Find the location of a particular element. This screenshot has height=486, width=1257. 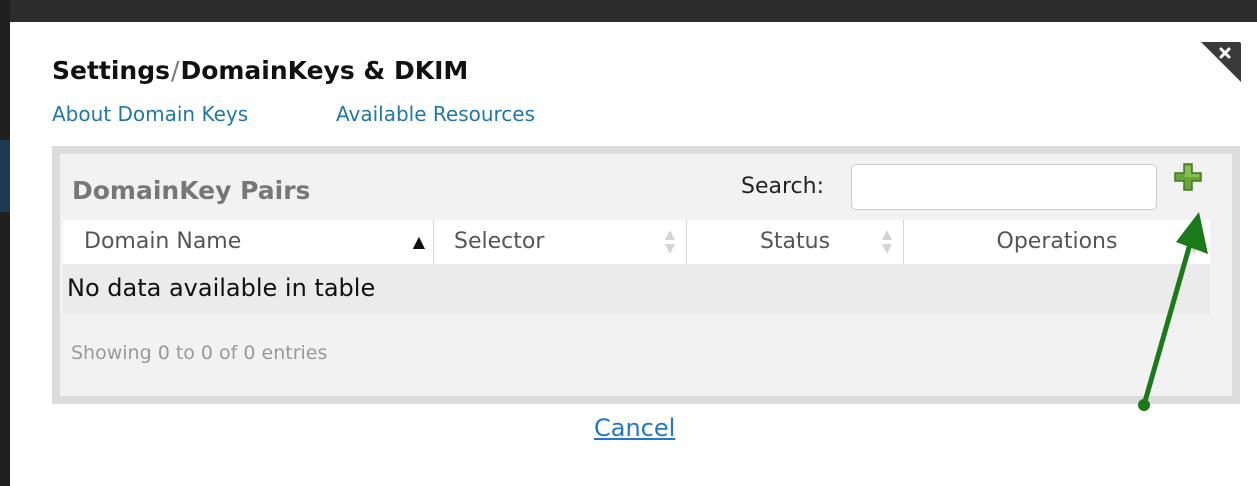

add-domainkey-button is located at coordinates (1188, 177).